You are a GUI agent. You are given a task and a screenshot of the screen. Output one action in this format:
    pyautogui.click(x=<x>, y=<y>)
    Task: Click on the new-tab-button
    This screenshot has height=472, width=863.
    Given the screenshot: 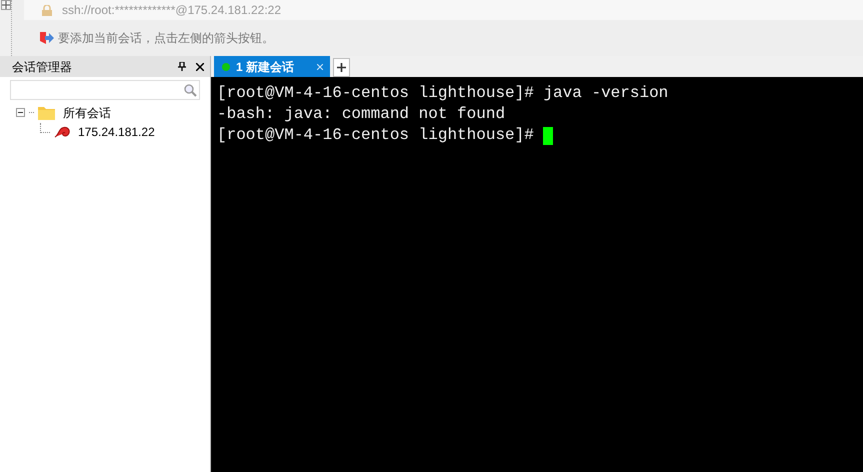 What is the action you would take?
    pyautogui.click(x=341, y=67)
    